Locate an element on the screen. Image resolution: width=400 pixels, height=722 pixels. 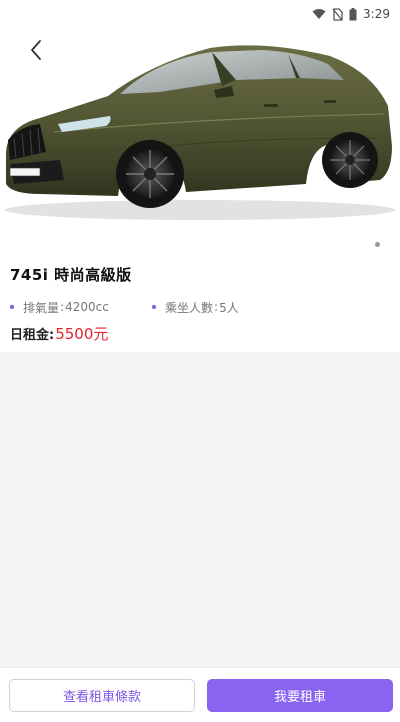
back-button is located at coordinates (36, 50).